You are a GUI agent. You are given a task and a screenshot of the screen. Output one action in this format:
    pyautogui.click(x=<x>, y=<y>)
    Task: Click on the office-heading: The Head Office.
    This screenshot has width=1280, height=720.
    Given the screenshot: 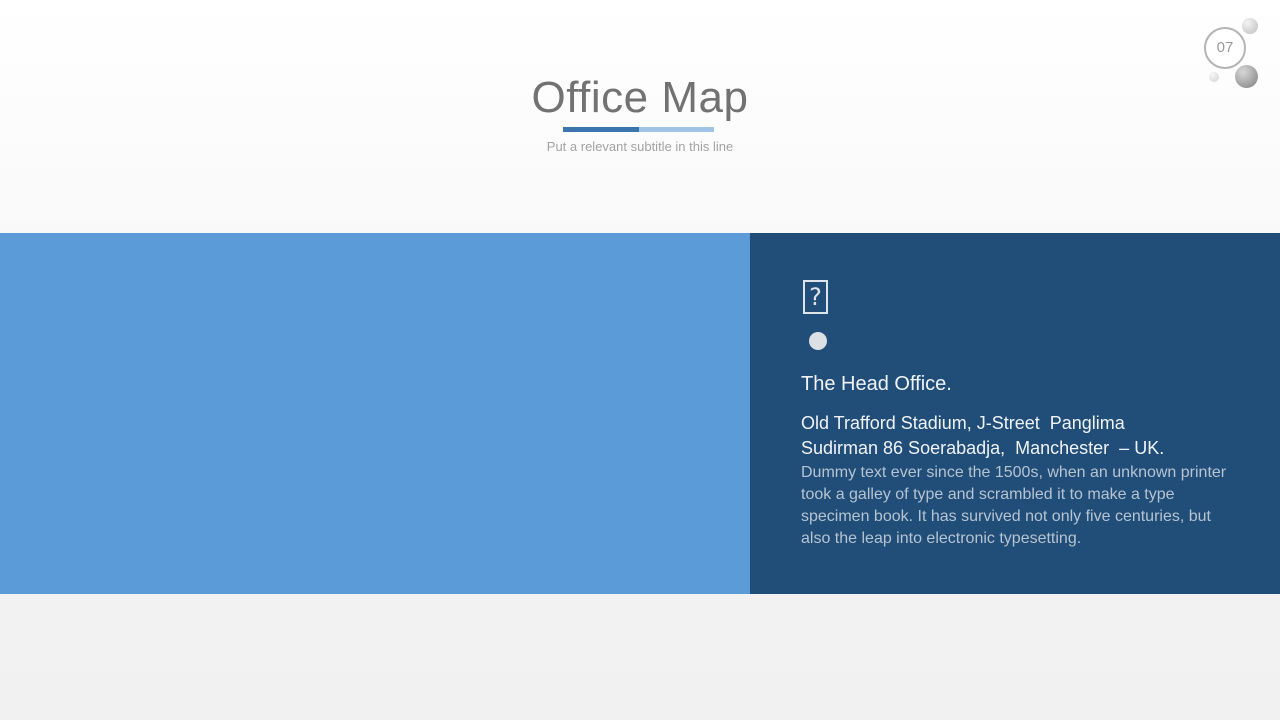 What is the action you would take?
    pyautogui.click(x=876, y=384)
    